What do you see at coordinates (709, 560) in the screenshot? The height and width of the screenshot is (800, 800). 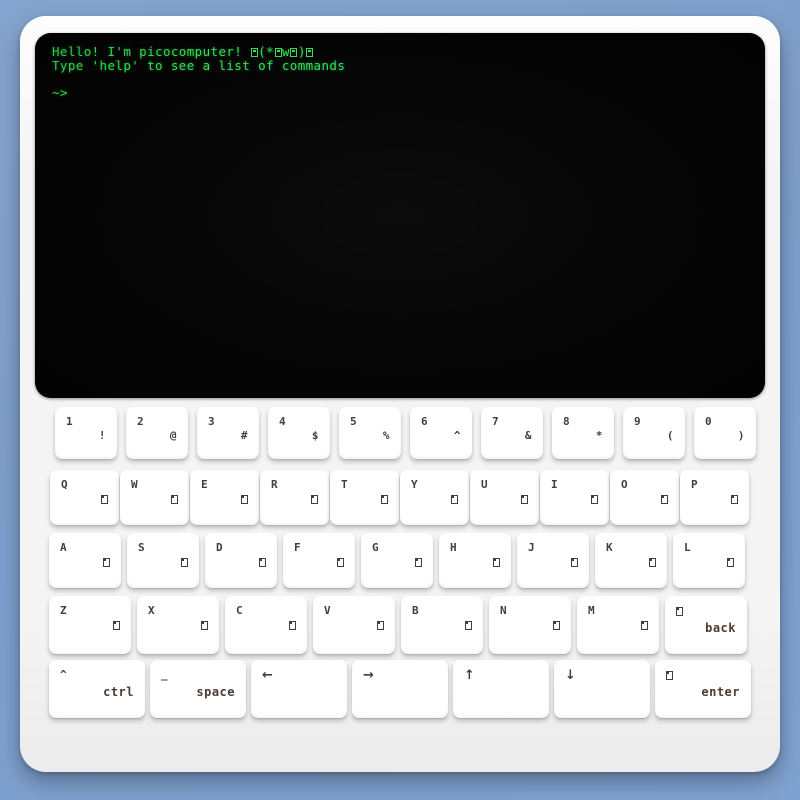 I see `key-l: L` at bounding box center [709, 560].